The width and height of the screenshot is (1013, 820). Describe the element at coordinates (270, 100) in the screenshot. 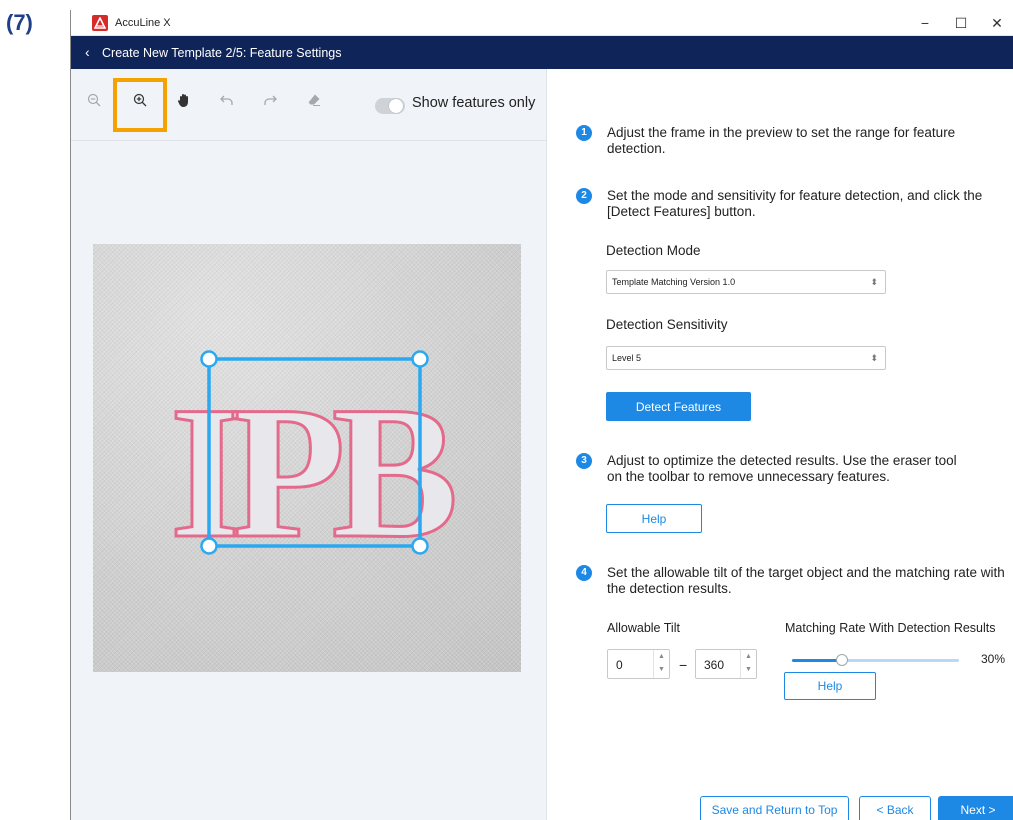

I see `redo-icon` at that location.